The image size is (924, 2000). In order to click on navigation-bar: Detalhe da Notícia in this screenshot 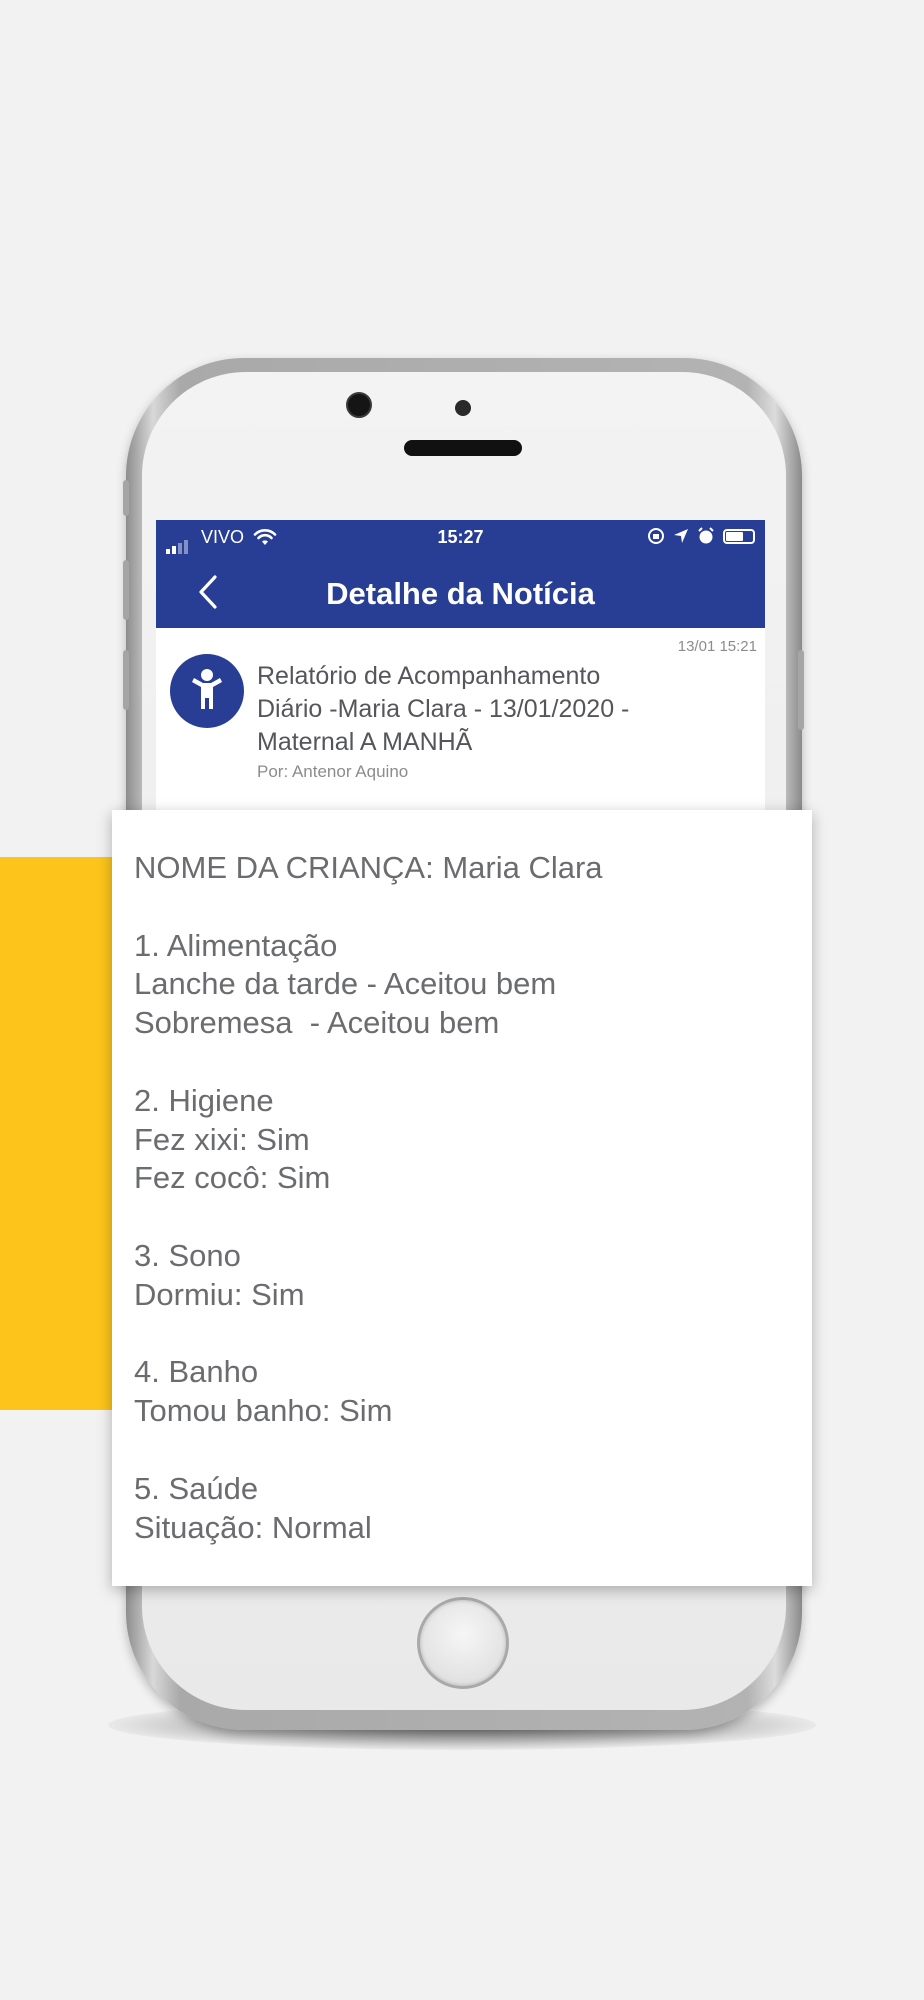, I will do `click(460, 592)`.